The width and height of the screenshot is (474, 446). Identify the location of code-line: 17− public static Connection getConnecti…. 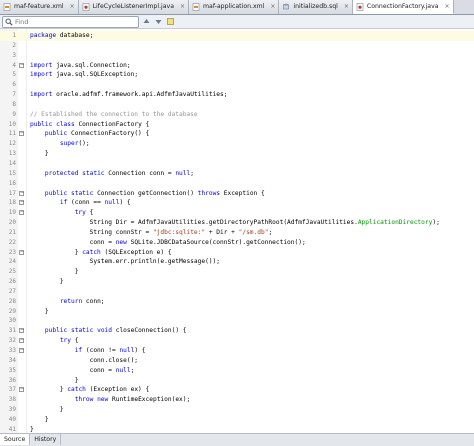
(237, 194).